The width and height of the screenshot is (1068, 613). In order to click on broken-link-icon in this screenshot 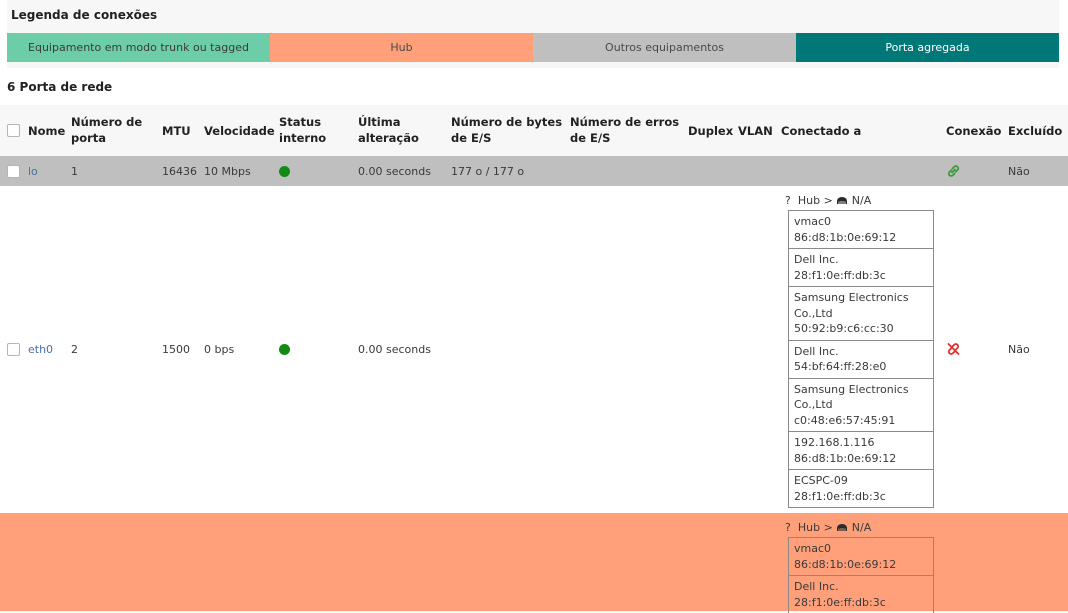, I will do `click(953, 349)`.